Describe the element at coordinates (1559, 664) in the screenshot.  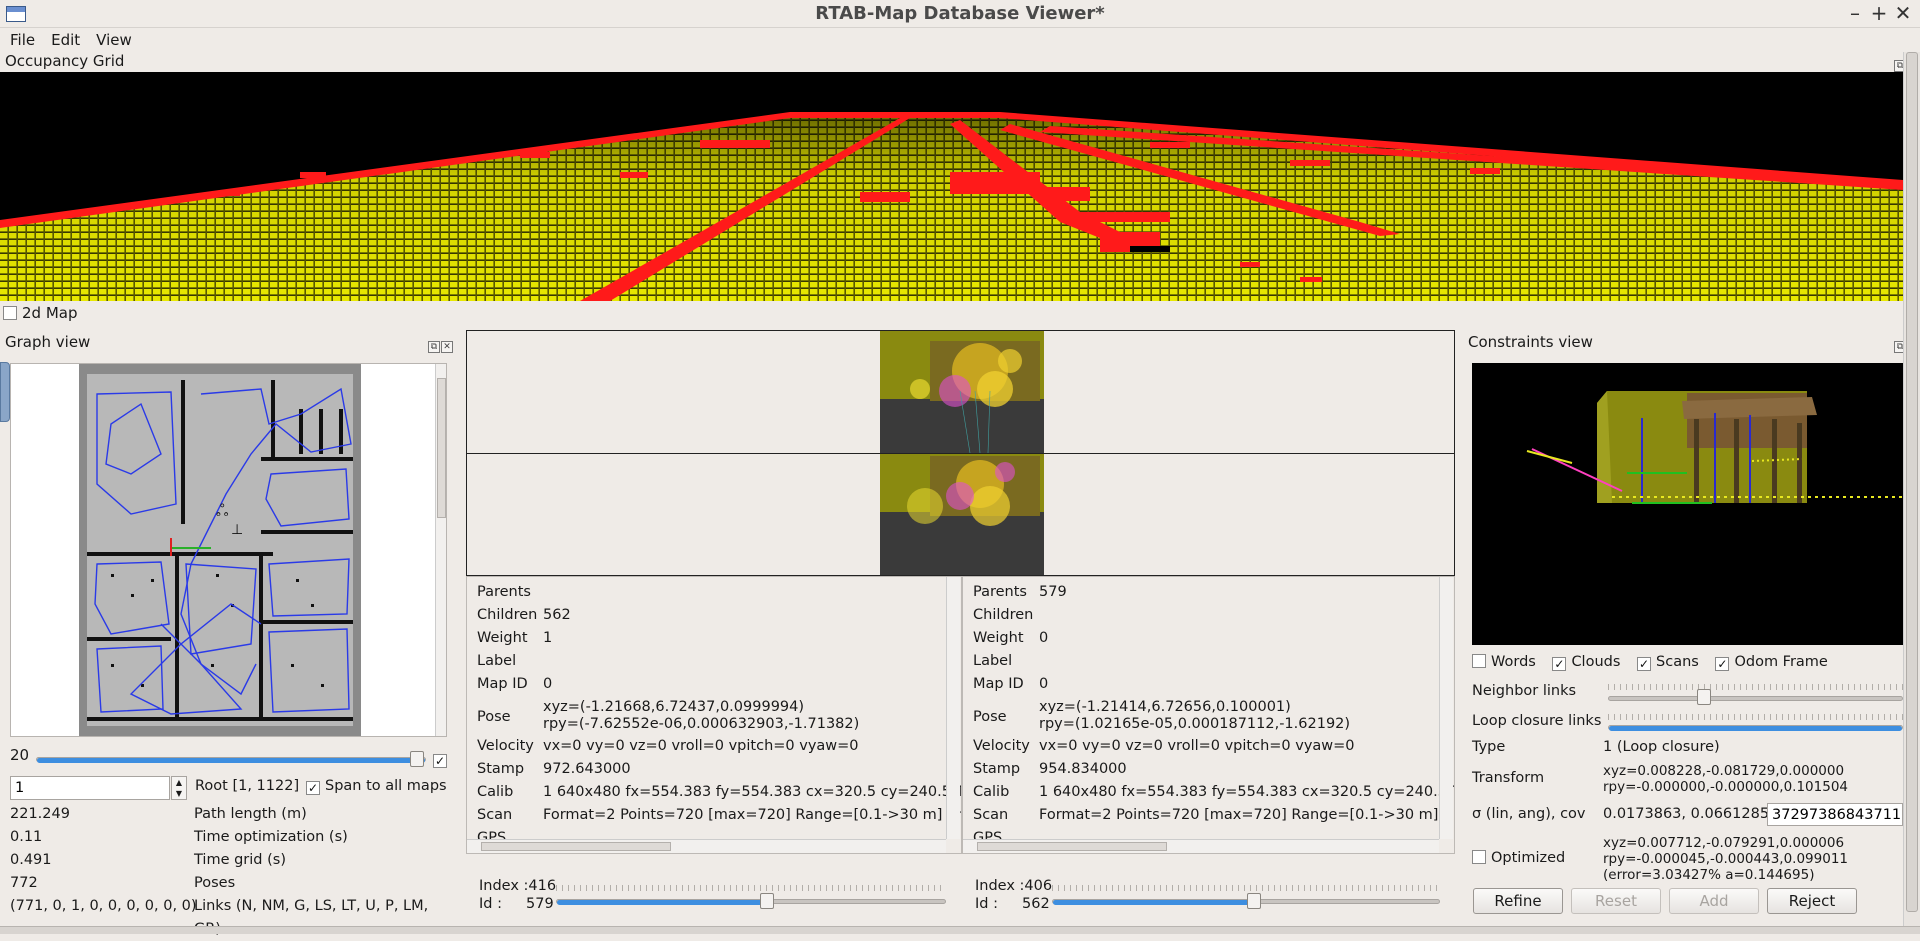
I see `clouds-check: ✓` at that location.